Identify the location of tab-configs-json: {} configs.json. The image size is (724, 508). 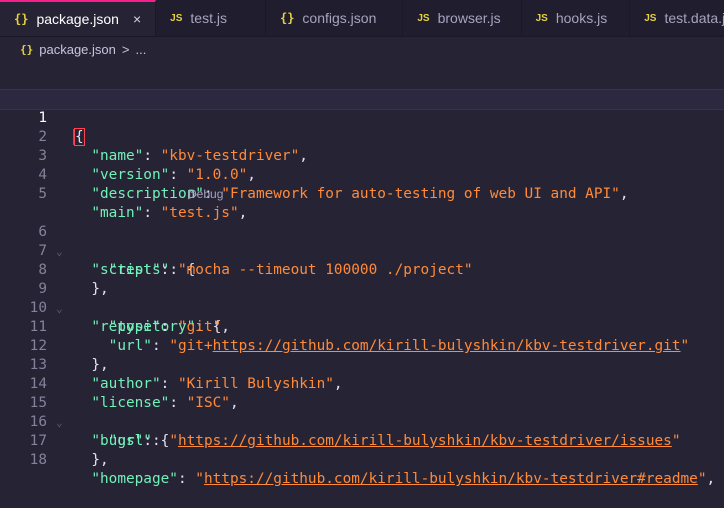
(335, 18).